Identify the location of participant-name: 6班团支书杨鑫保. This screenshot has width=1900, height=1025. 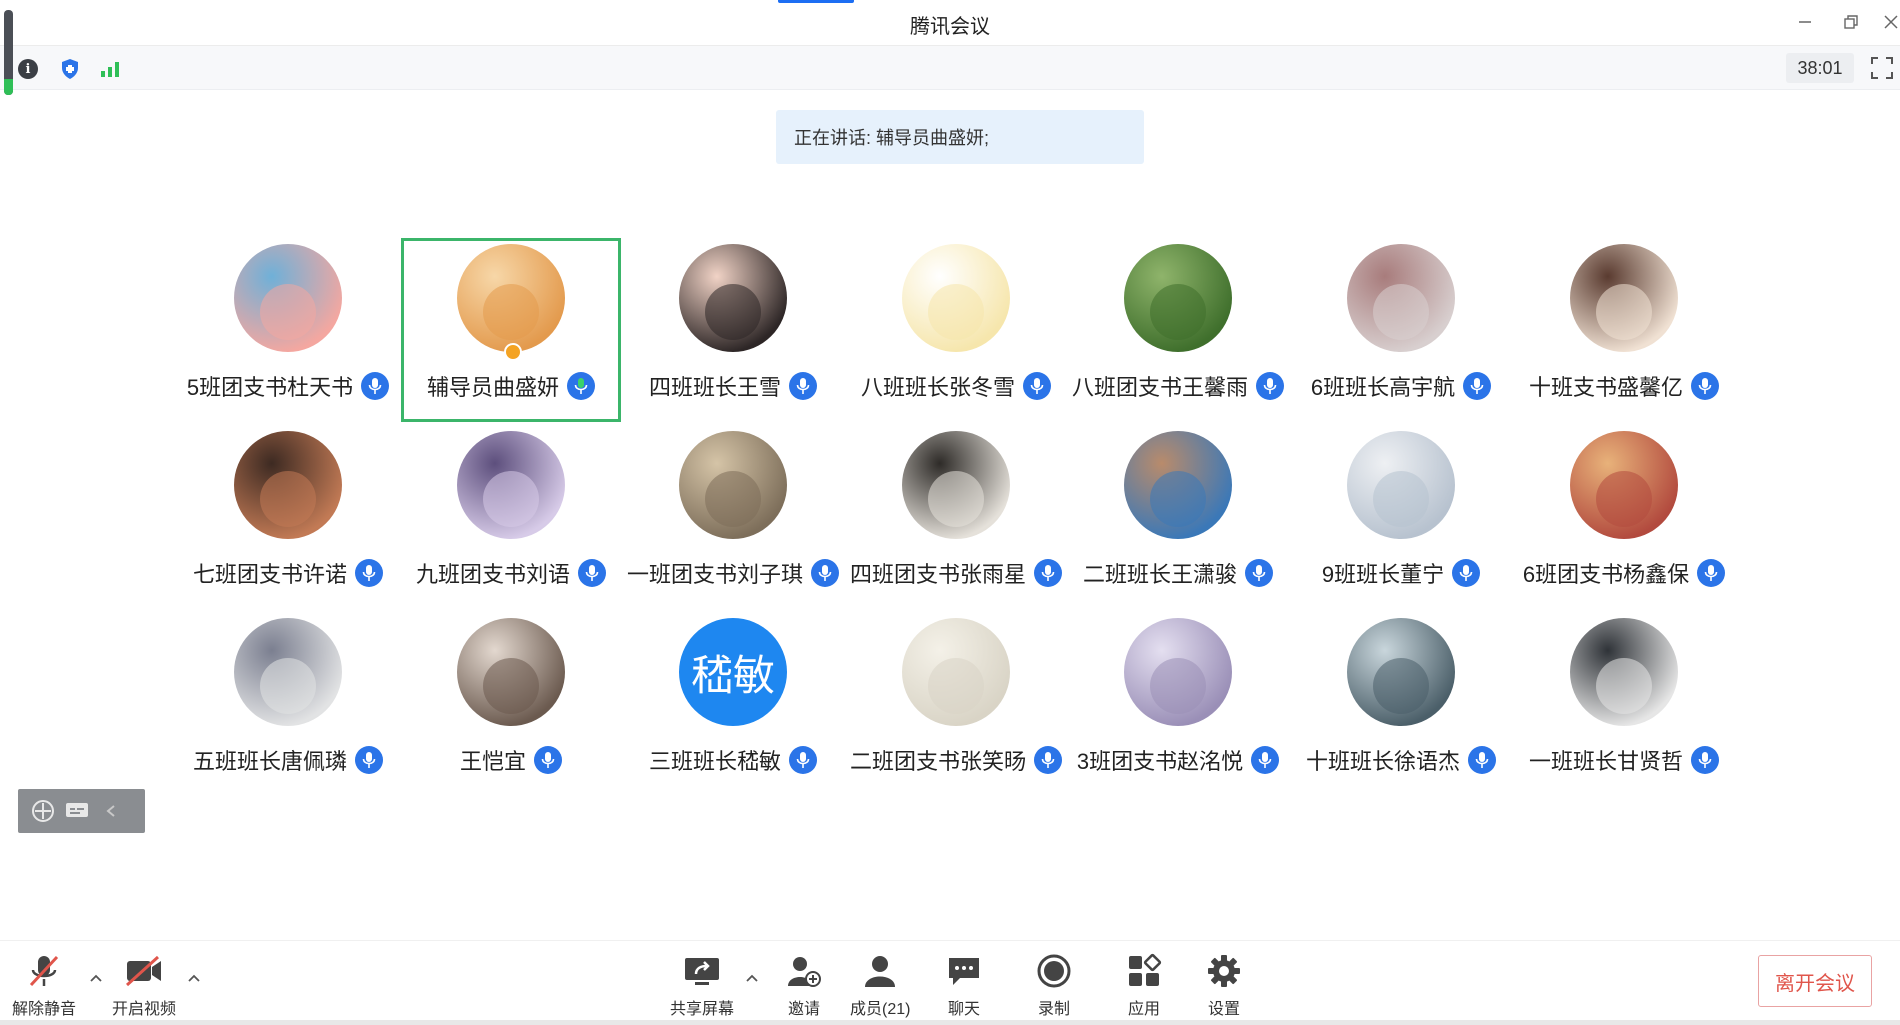
(1606, 574).